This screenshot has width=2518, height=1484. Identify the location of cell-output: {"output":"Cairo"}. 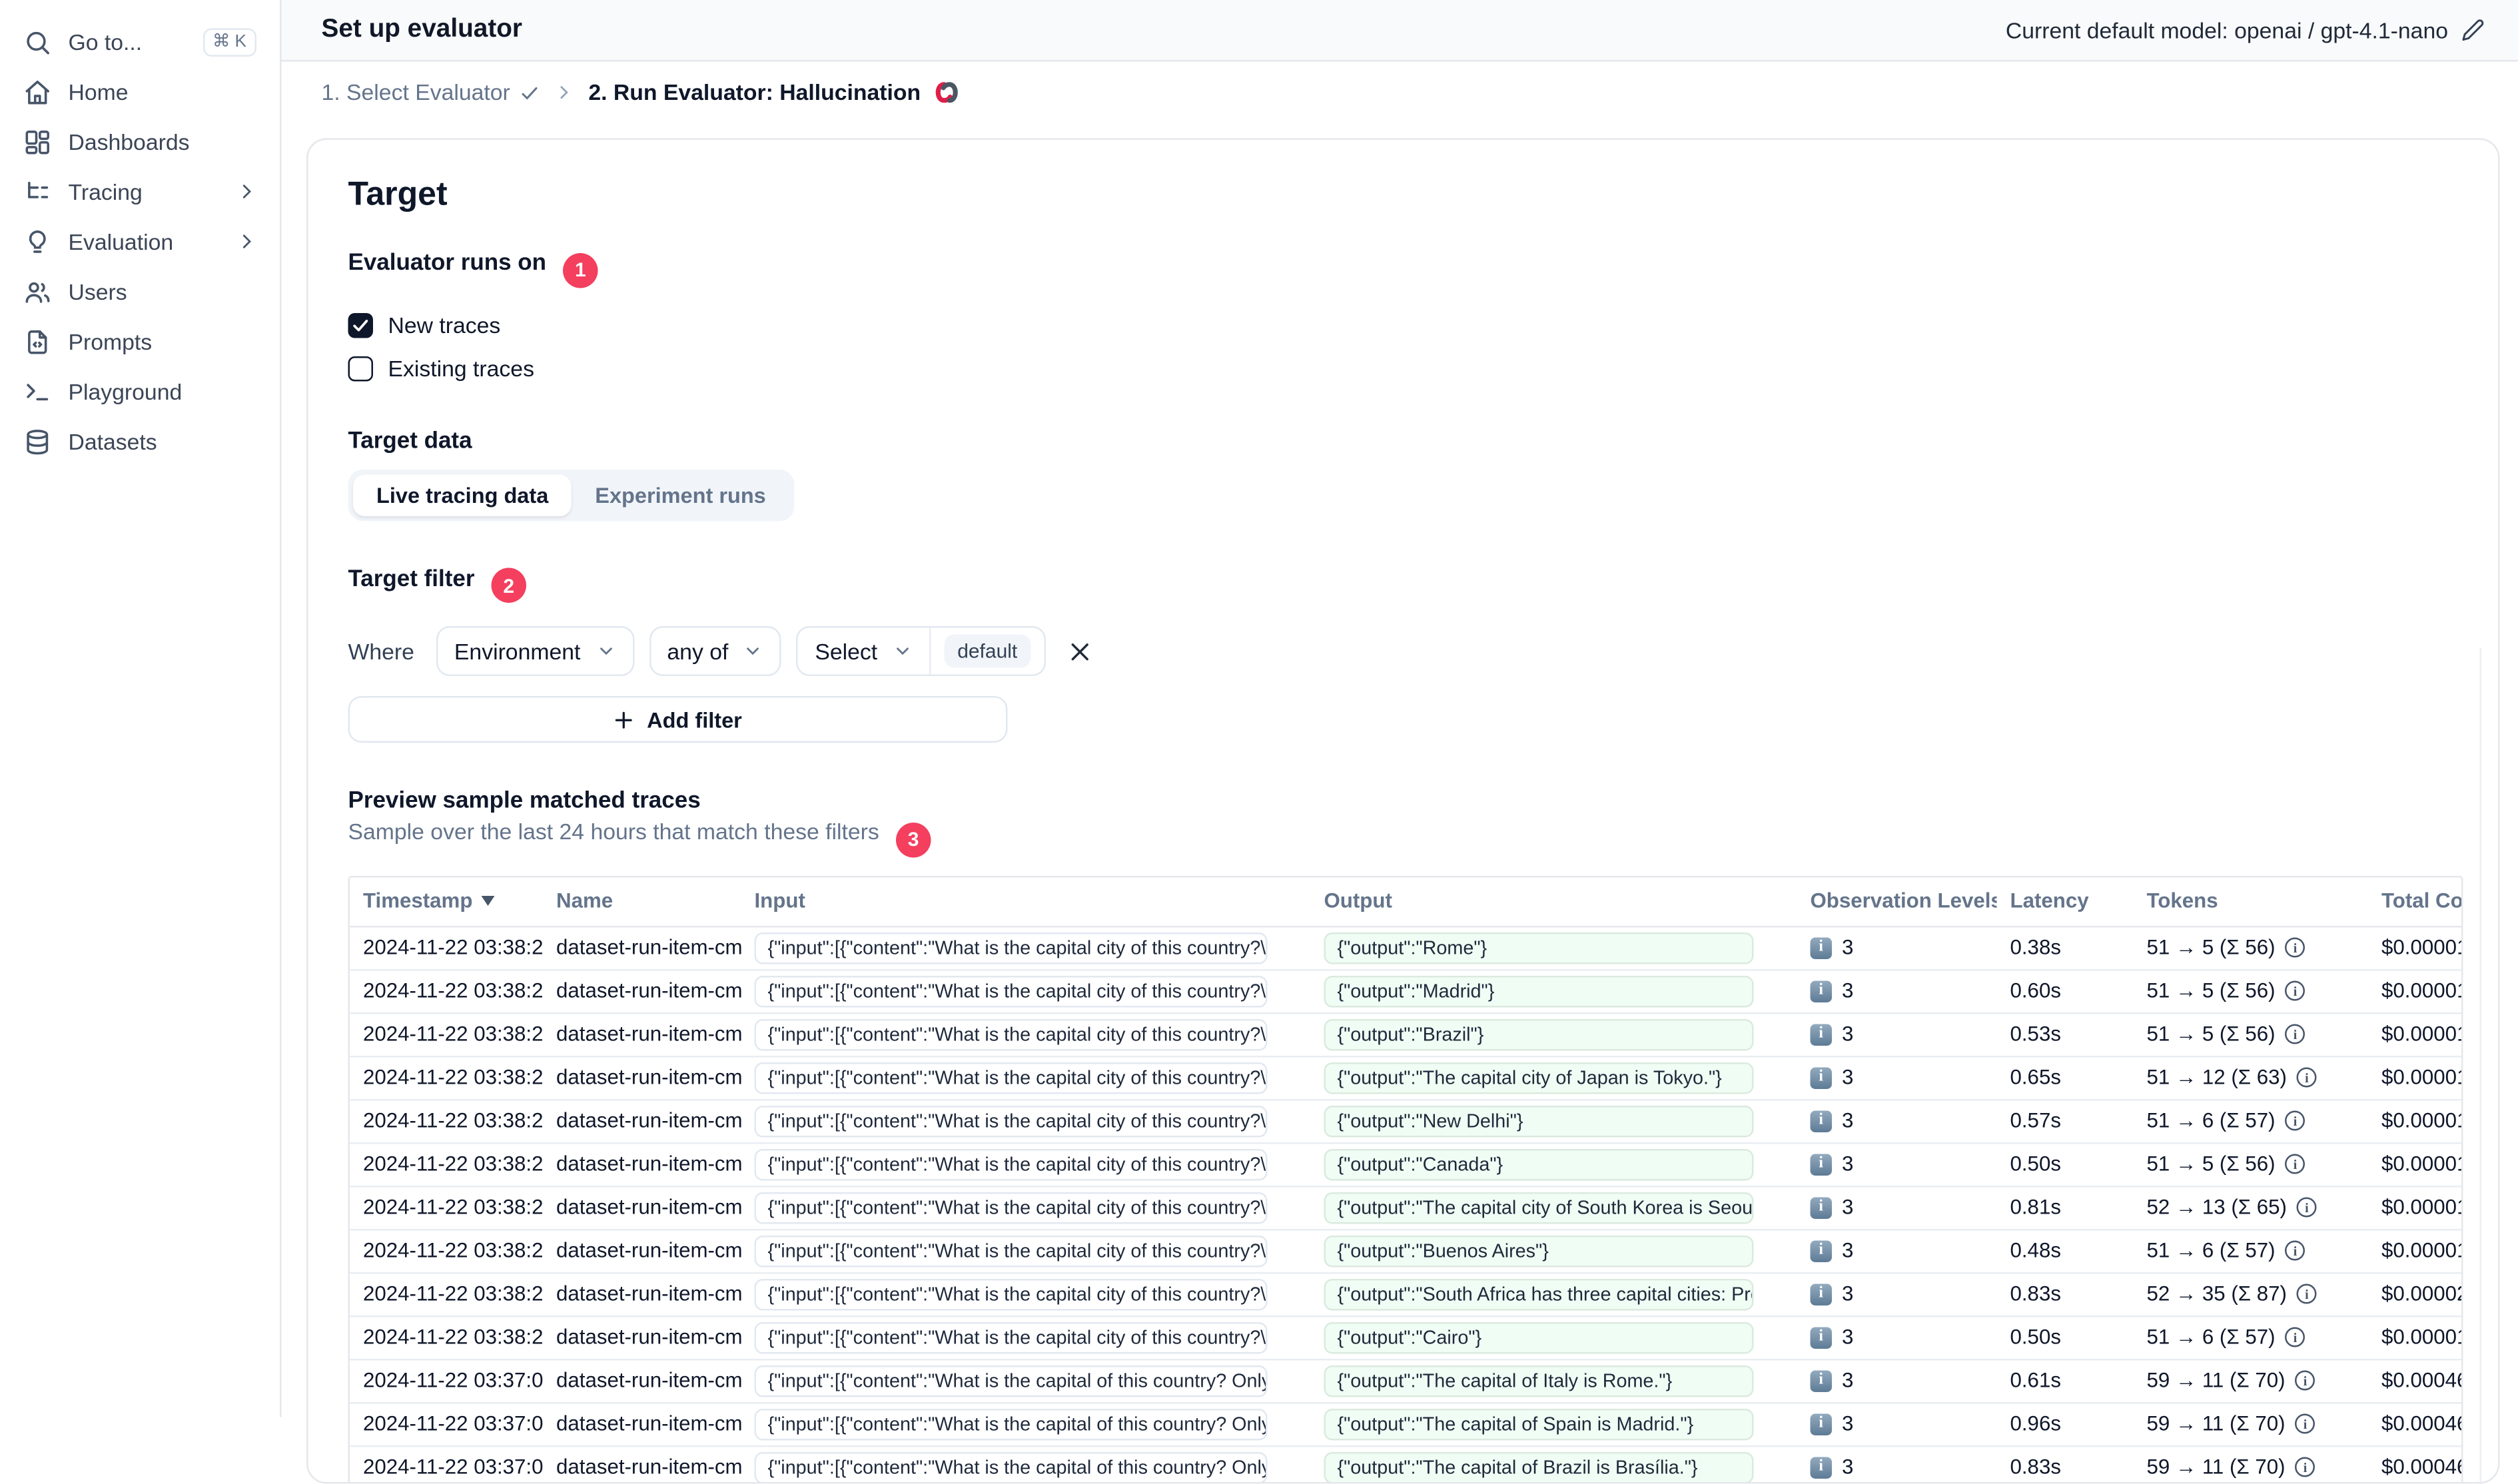
(1554, 1337).